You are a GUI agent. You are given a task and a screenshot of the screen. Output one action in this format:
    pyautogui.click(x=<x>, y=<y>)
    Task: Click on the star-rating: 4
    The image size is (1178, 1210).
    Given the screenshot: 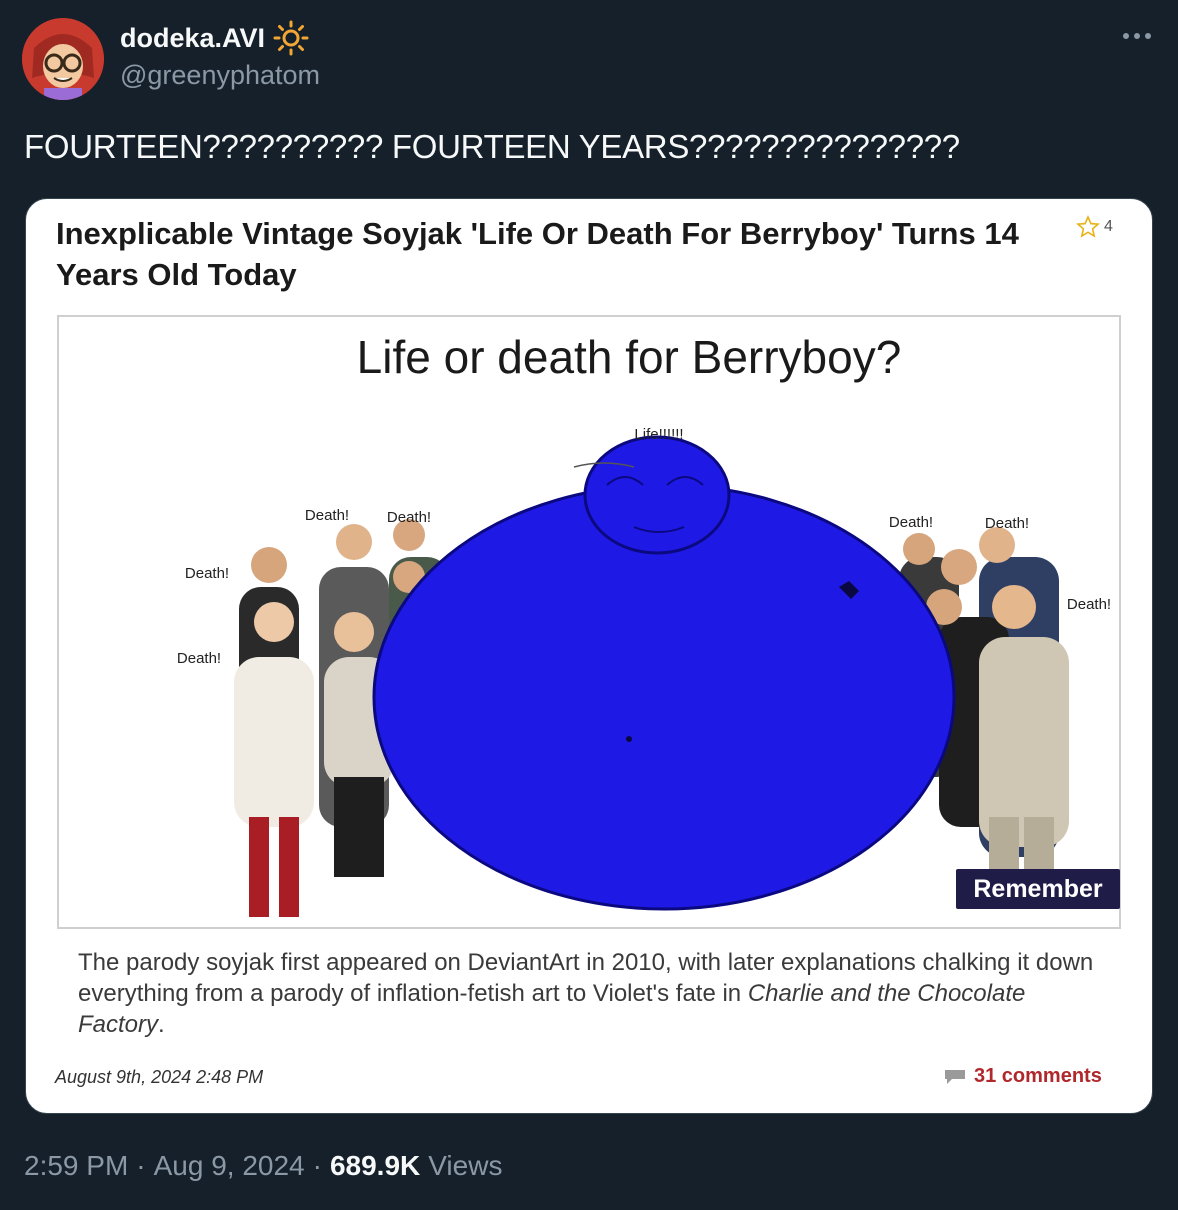 What is the action you would take?
    pyautogui.click(x=1094, y=227)
    